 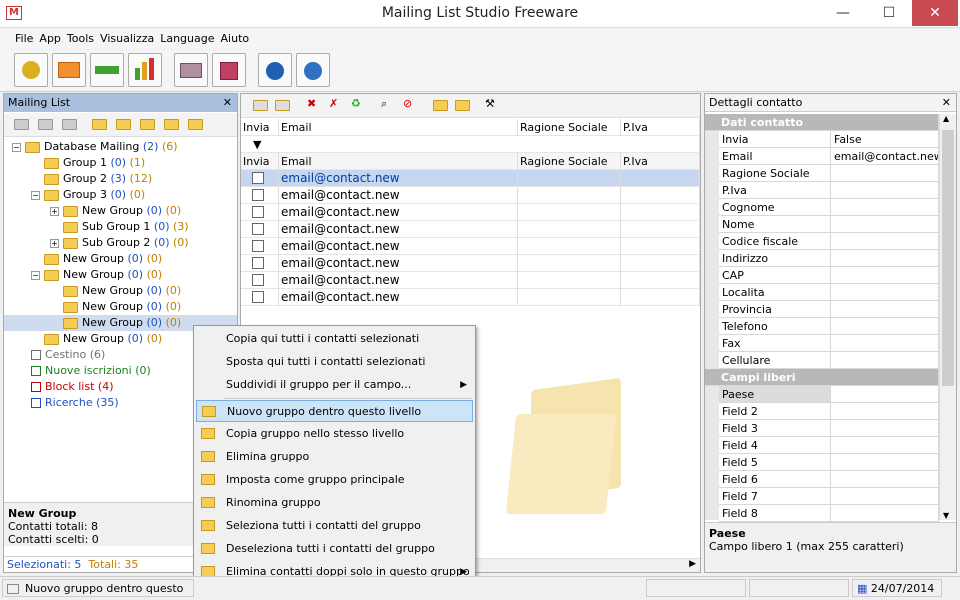 What do you see at coordinates (119, 243) in the screenshot?
I see `tree-item: + Sub Group 2 (0) (0)` at bounding box center [119, 243].